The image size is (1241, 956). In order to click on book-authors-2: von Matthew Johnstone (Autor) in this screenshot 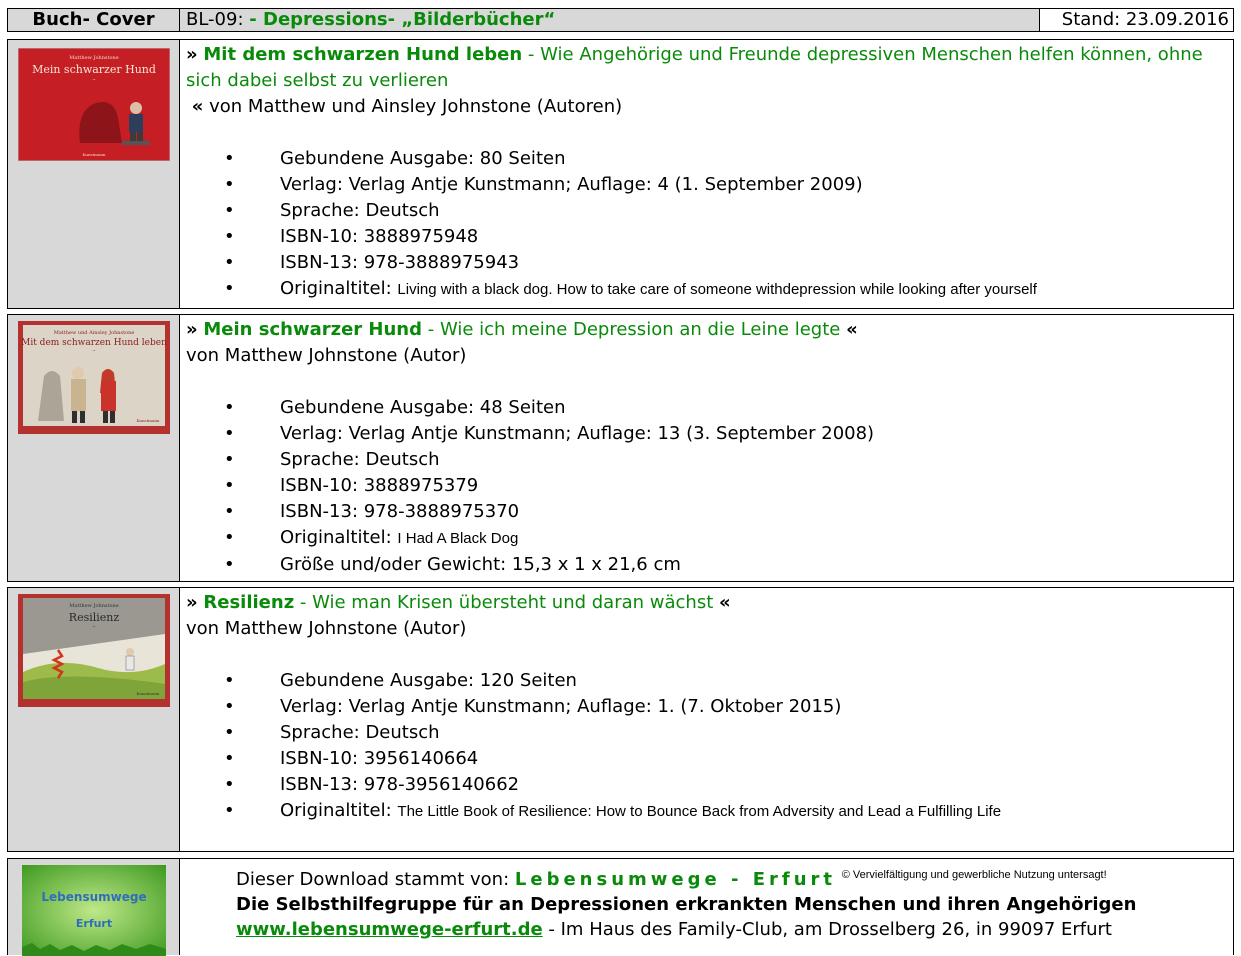, I will do `click(326, 355)`.